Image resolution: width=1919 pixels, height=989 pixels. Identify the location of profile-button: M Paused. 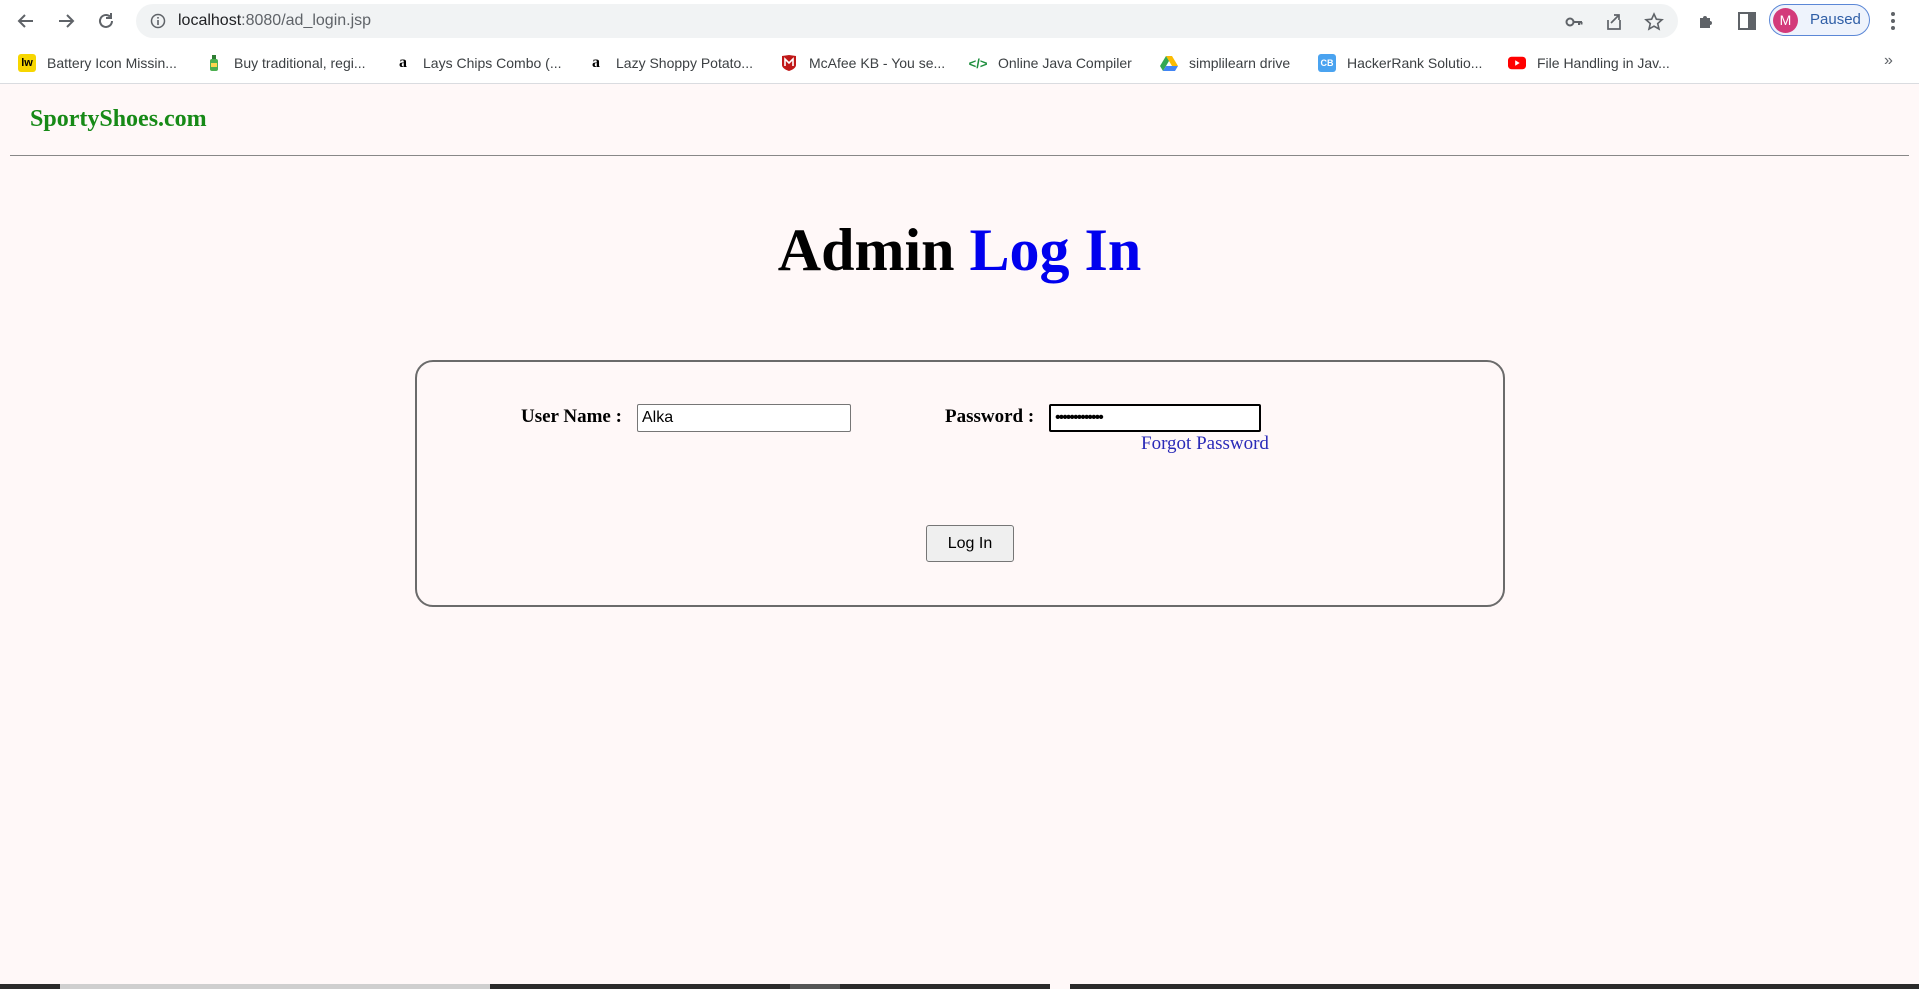
(1819, 20).